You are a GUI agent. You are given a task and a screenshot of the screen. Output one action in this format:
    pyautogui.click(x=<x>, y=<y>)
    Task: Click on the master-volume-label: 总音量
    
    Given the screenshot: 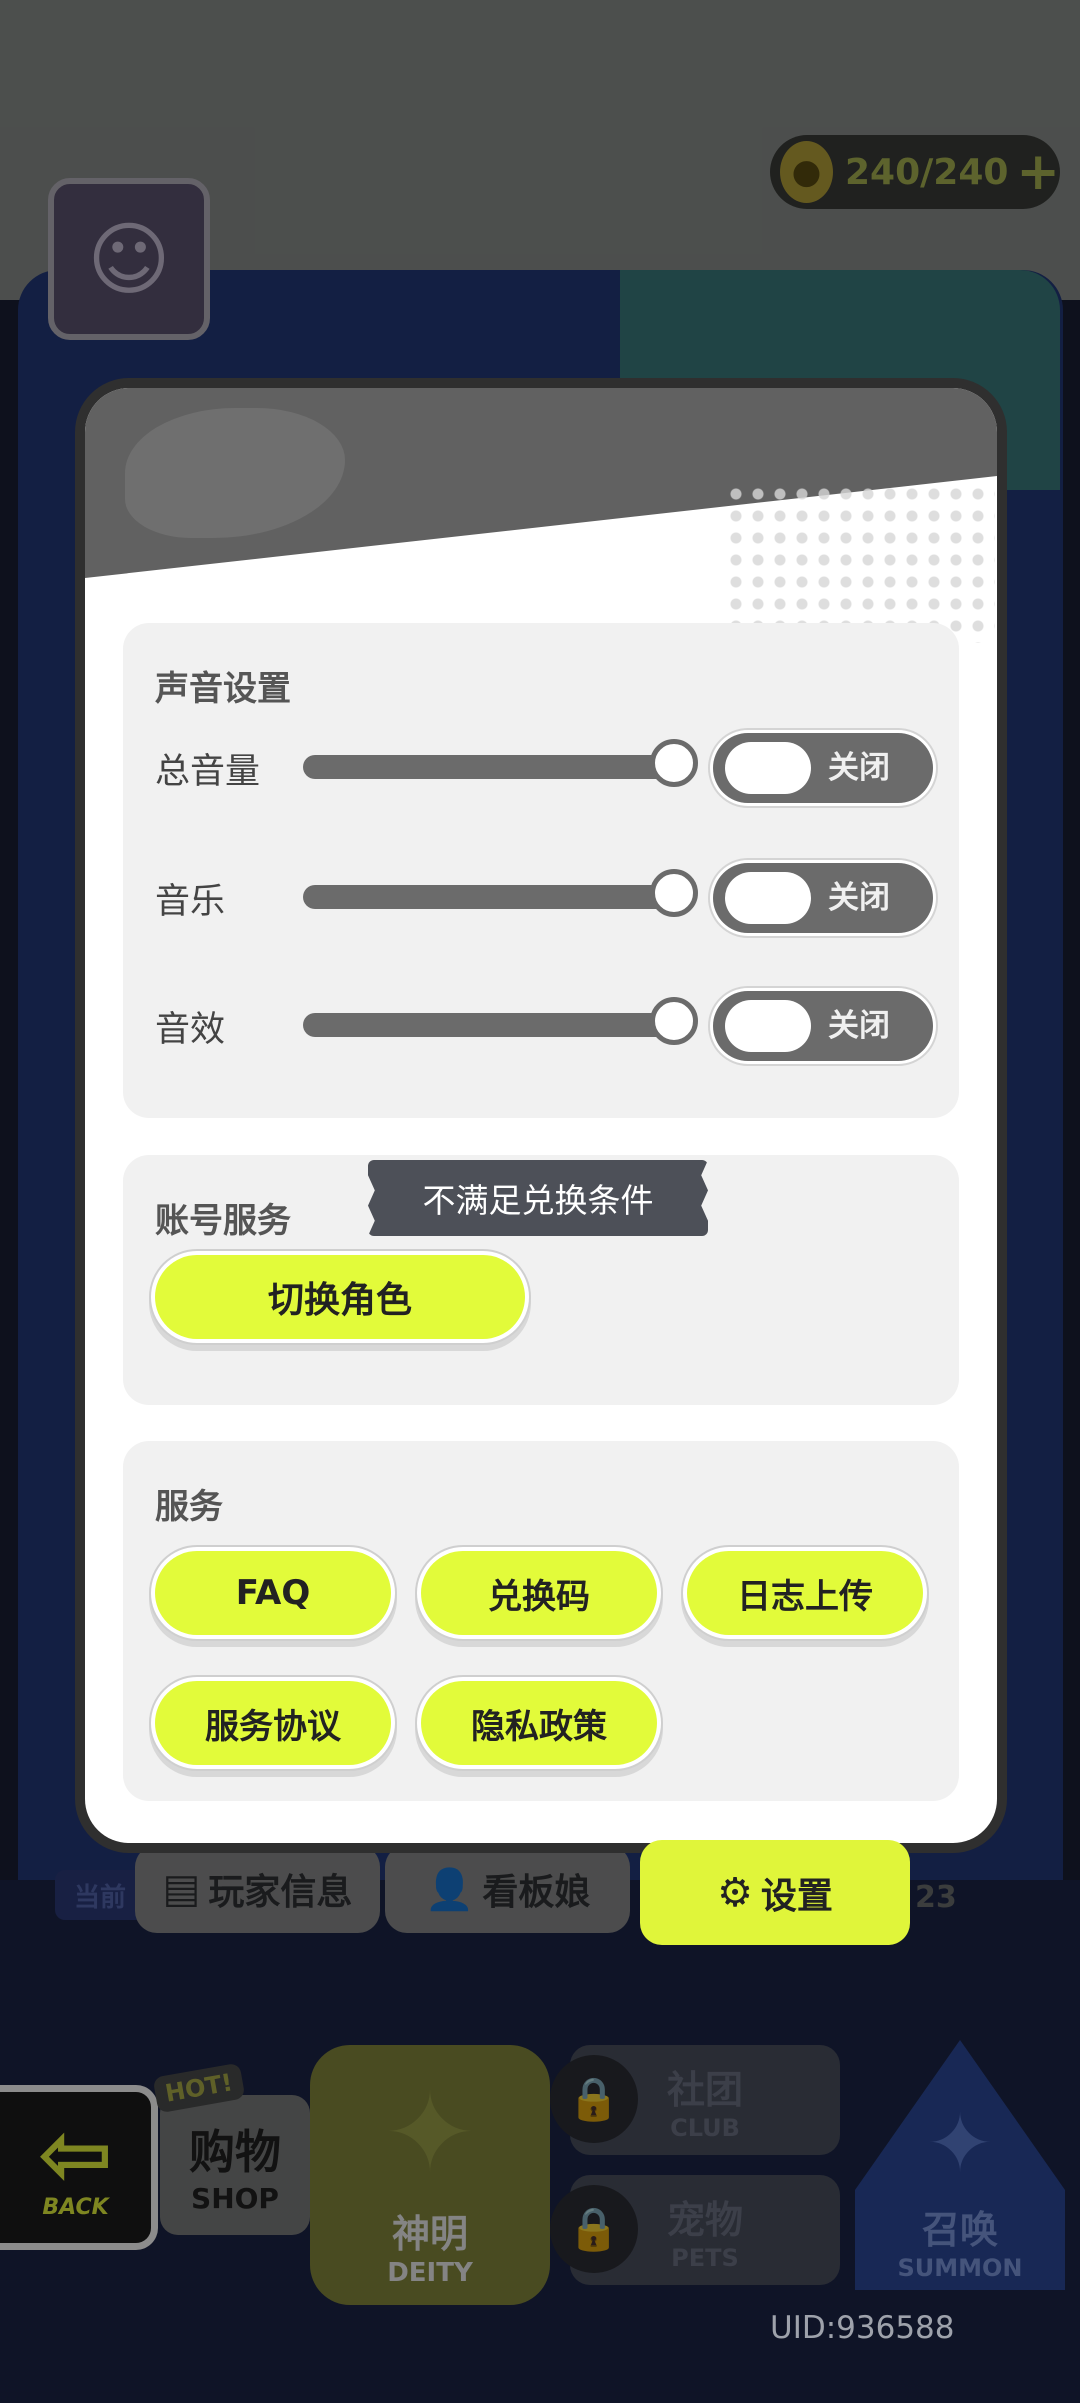 What is the action you would take?
    pyautogui.click(x=208, y=772)
    